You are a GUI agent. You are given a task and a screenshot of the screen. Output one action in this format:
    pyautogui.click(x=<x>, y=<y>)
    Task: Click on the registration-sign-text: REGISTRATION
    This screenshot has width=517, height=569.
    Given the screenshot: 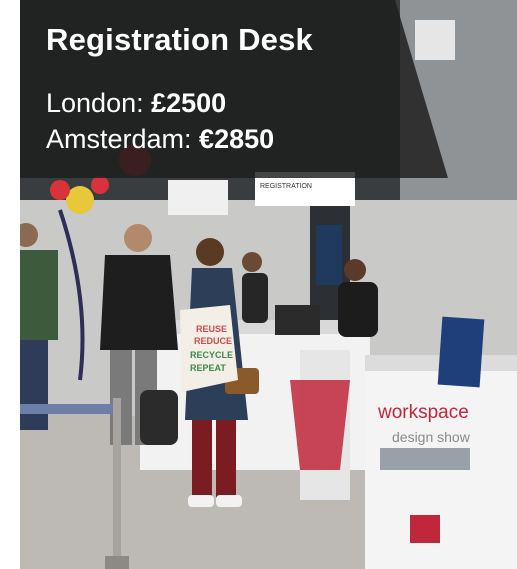 What is the action you would take?
    pyautogui.click(x=286, y=186)
    